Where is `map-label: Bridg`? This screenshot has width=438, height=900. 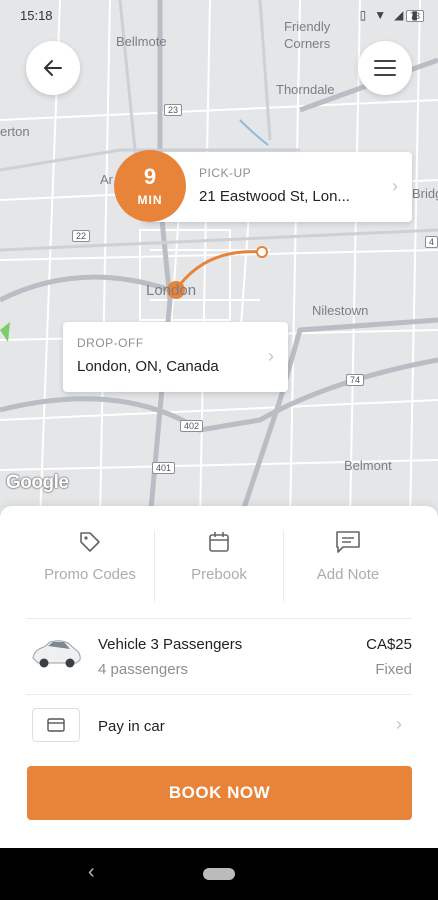 map-label: Bridg is located at coordinates (425, 193).